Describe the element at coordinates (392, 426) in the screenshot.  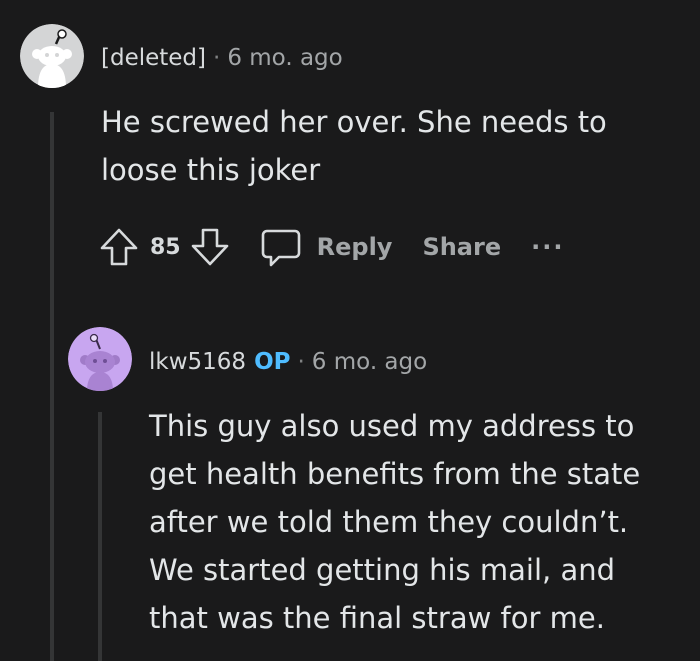
I see `comment-body-line: This guy also used my address to` at that location.